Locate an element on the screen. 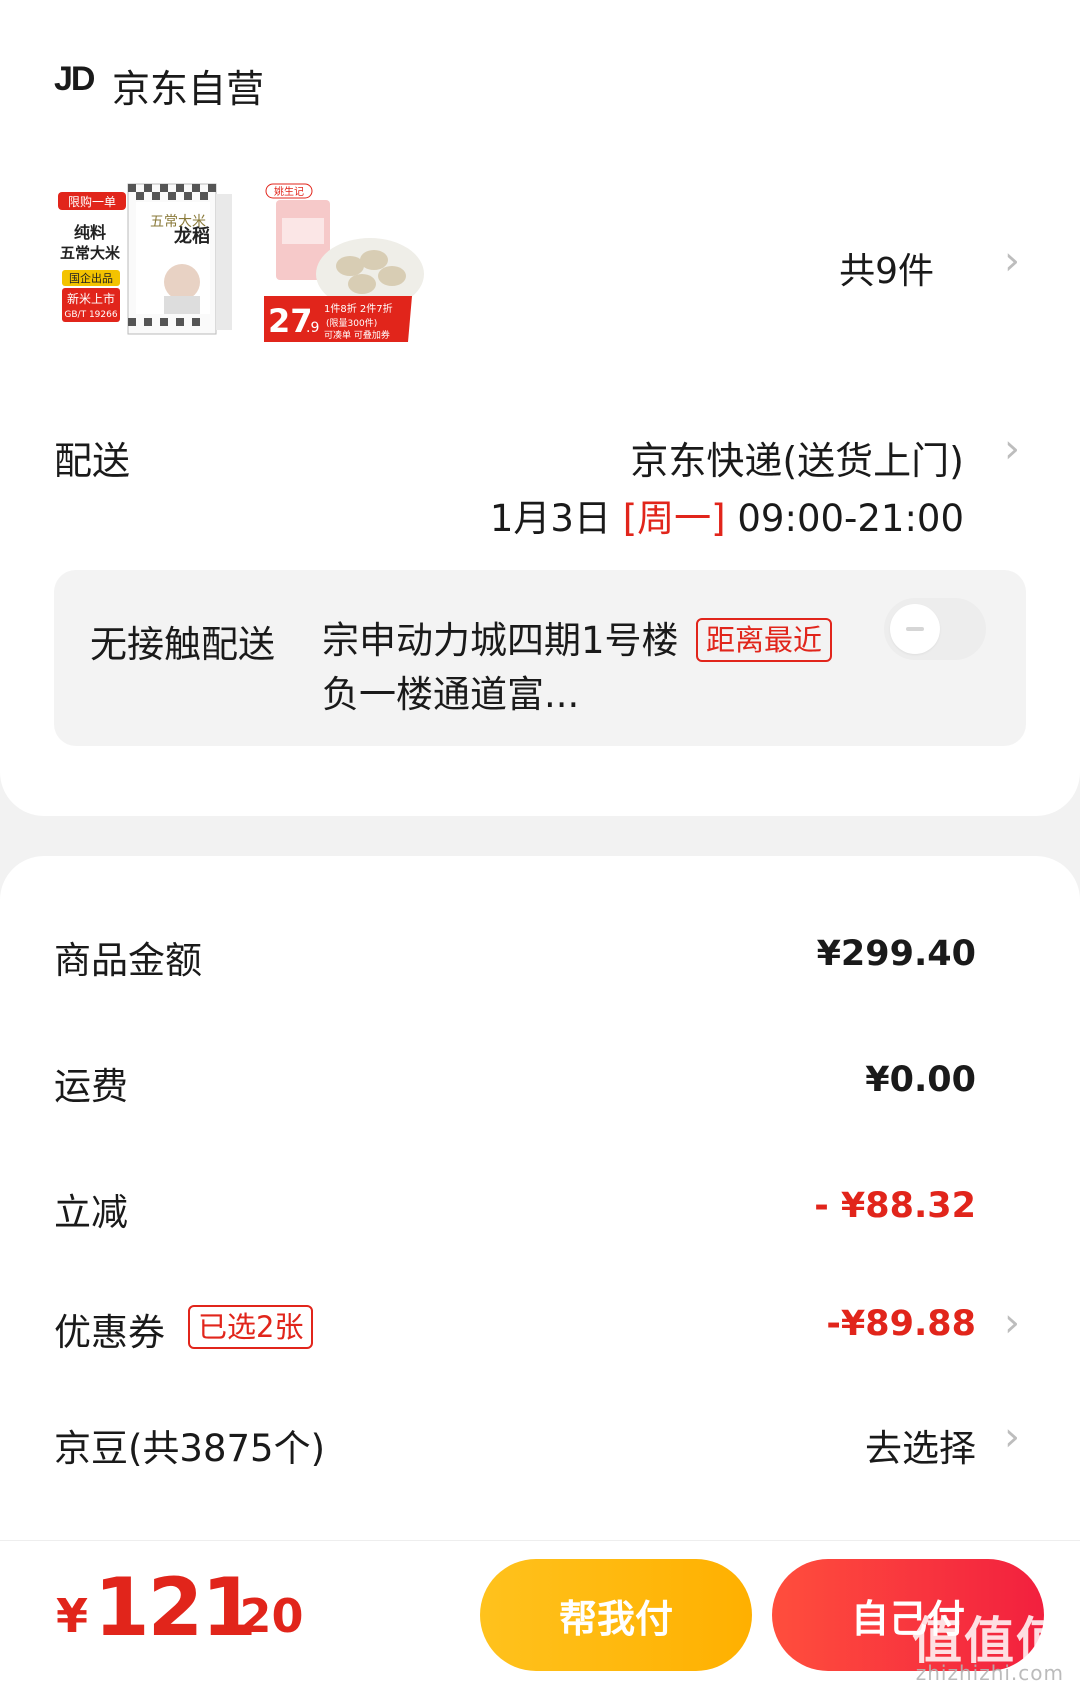 The width and height of the screenshot is (1080, 1689). contactless-delivery-box: 无接触配送 宗申动力城四期1号楼负一楼通道富... 距离最近 is located at coordinates (540, 658).